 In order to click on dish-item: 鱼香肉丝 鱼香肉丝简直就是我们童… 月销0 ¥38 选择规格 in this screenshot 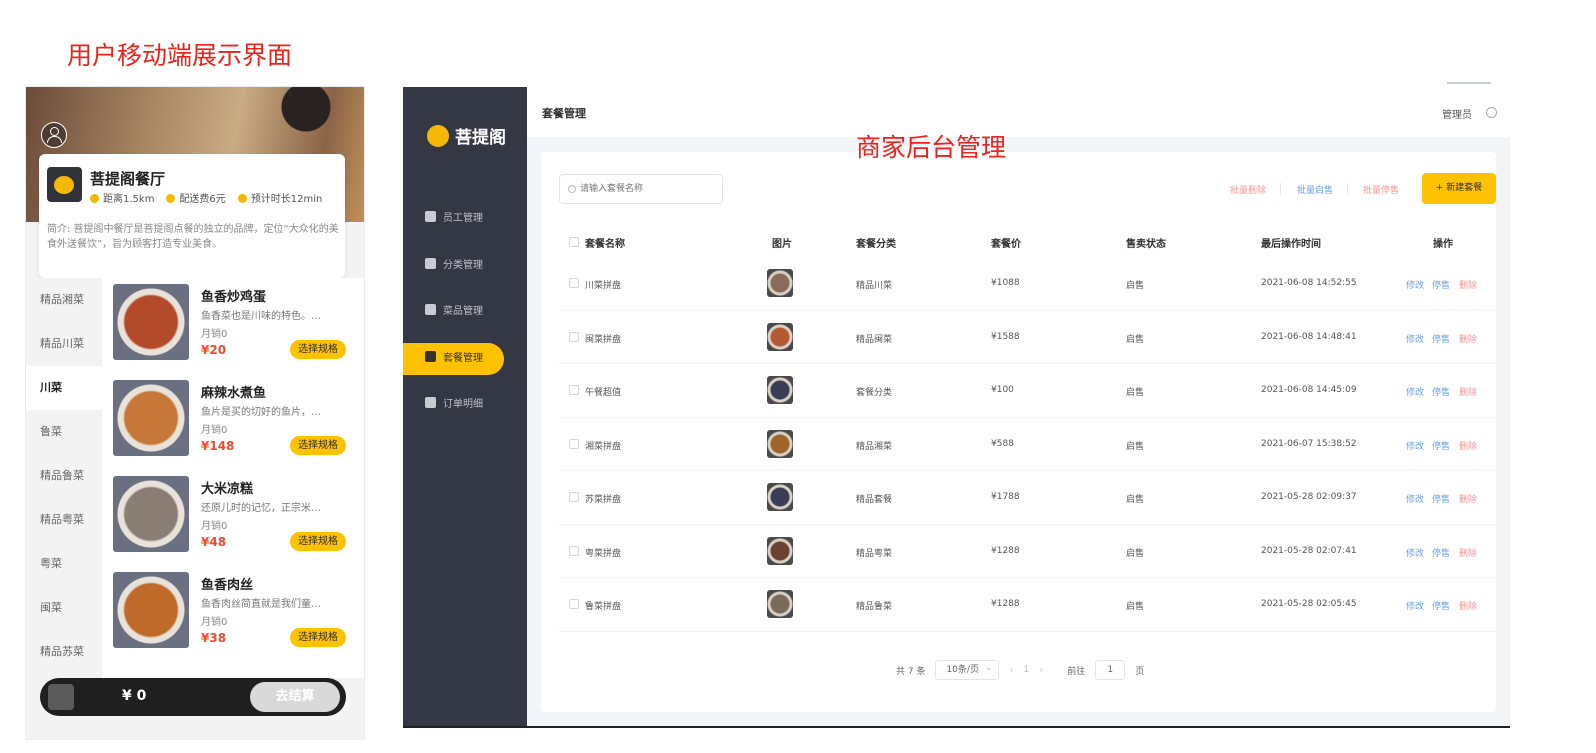, I will do `click(236, 612)`.